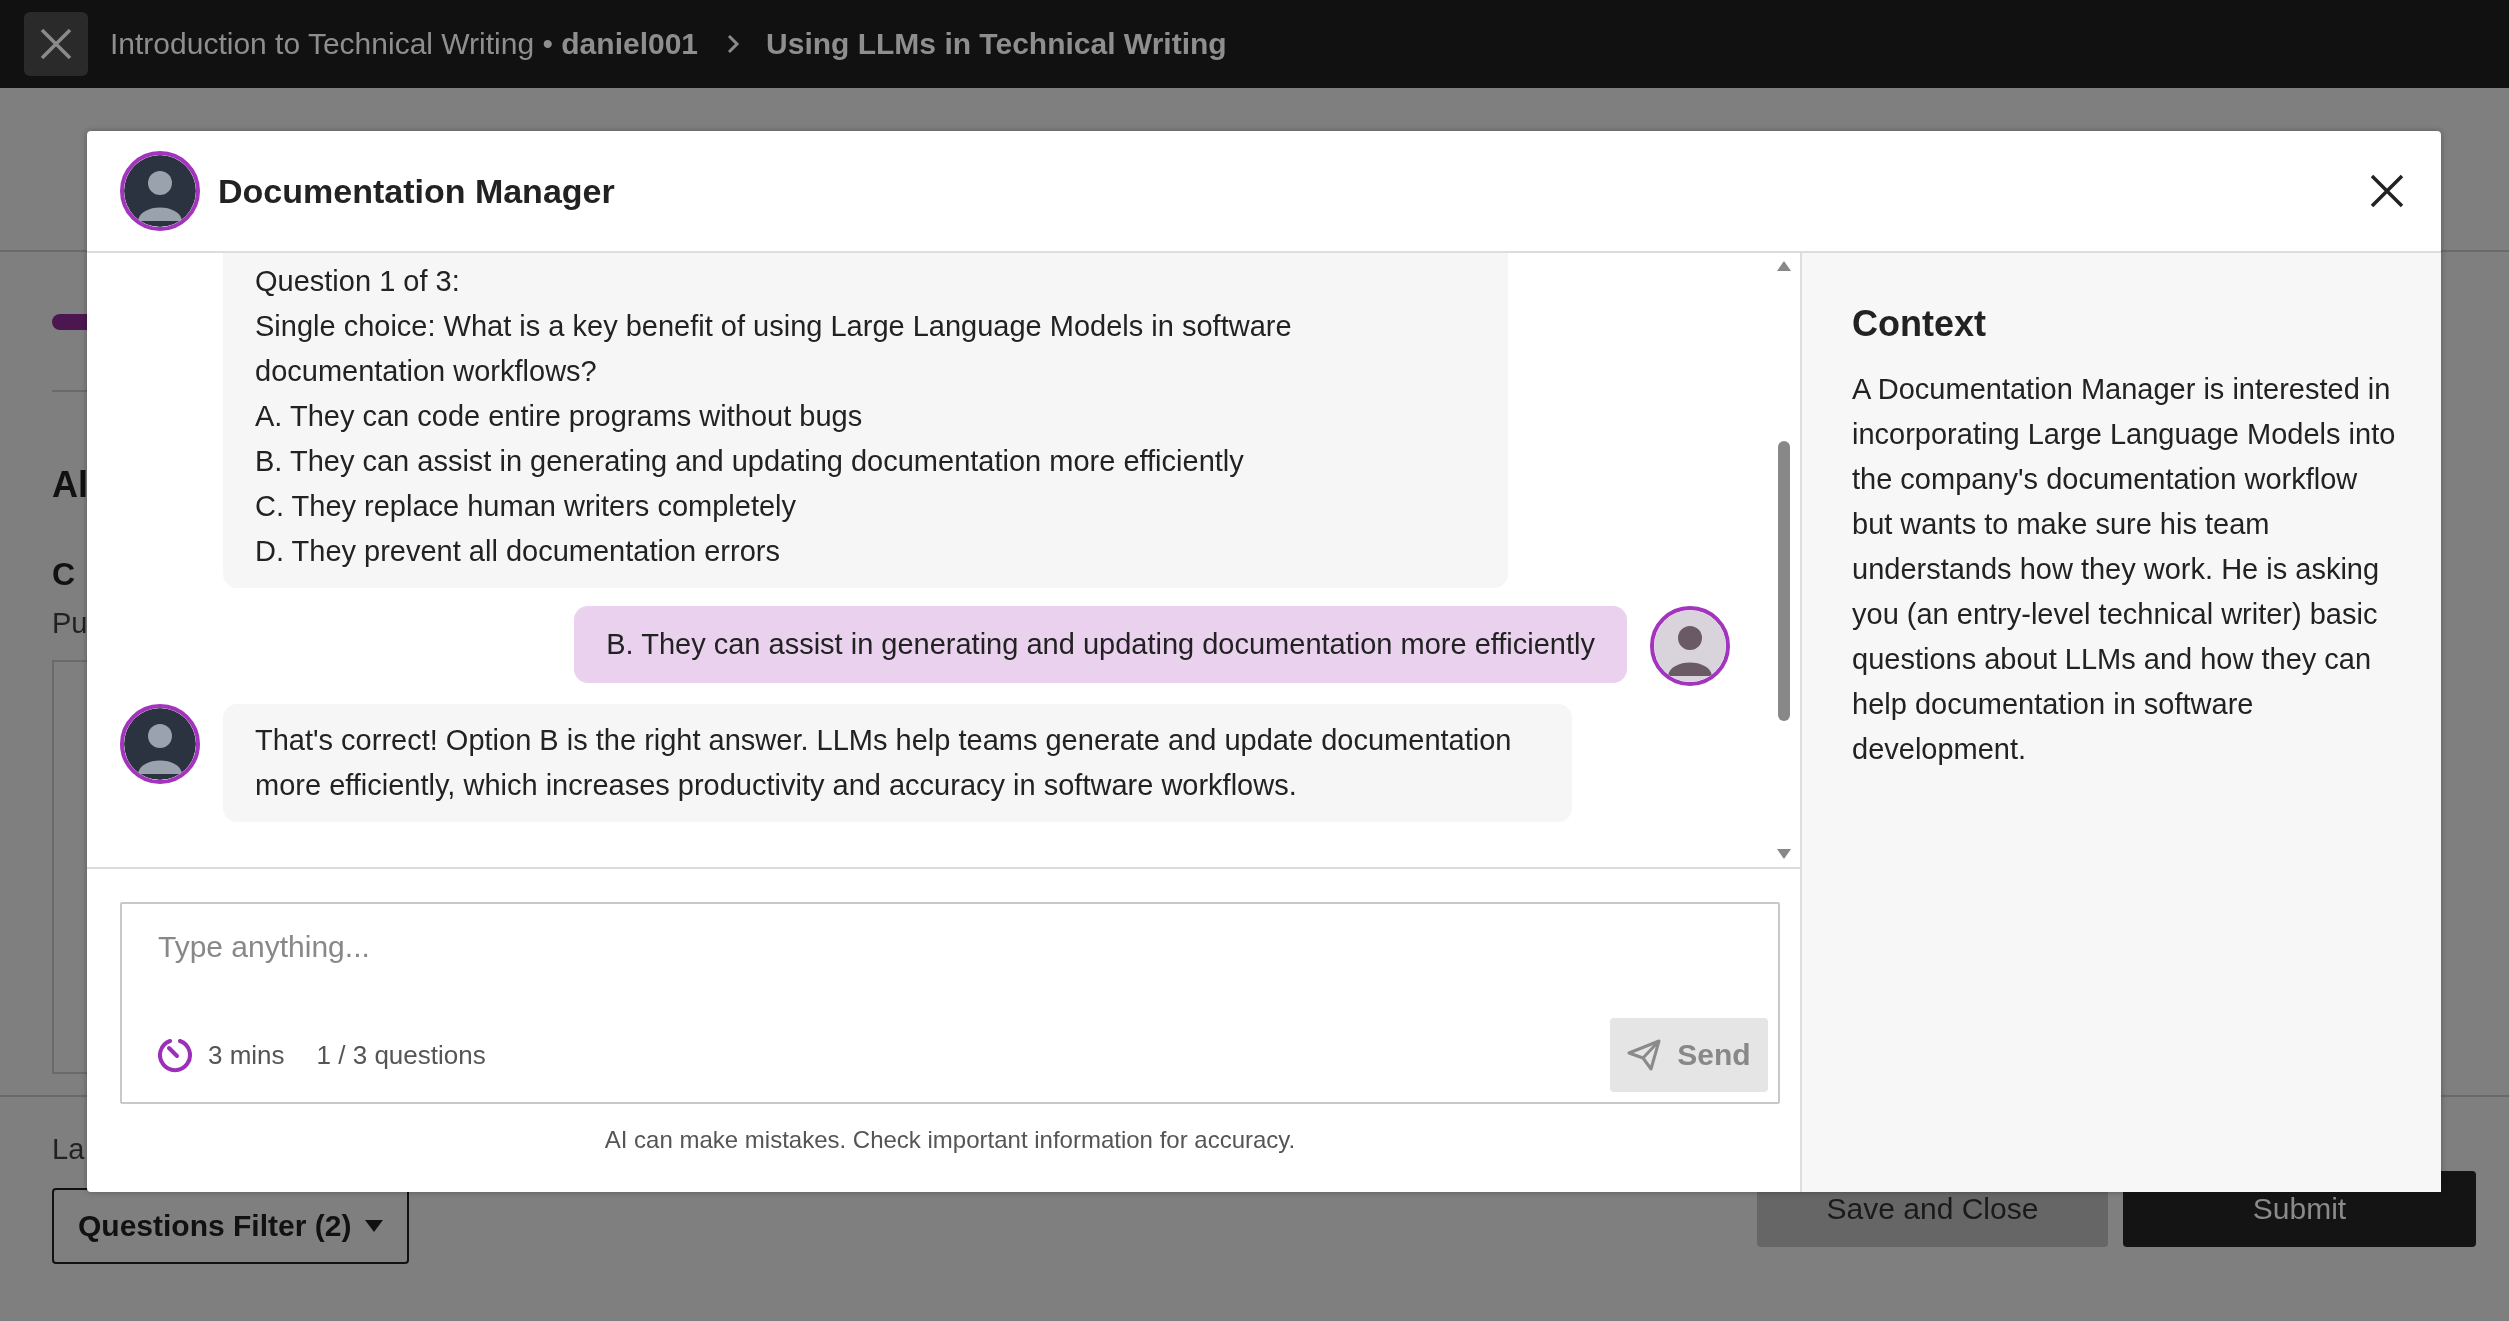 Image resolution: width=2509 pixels, height=1321 pixels. Describe the element at coordinates (374, 1226) in the screenshot. I see `caret-icon` at that location.